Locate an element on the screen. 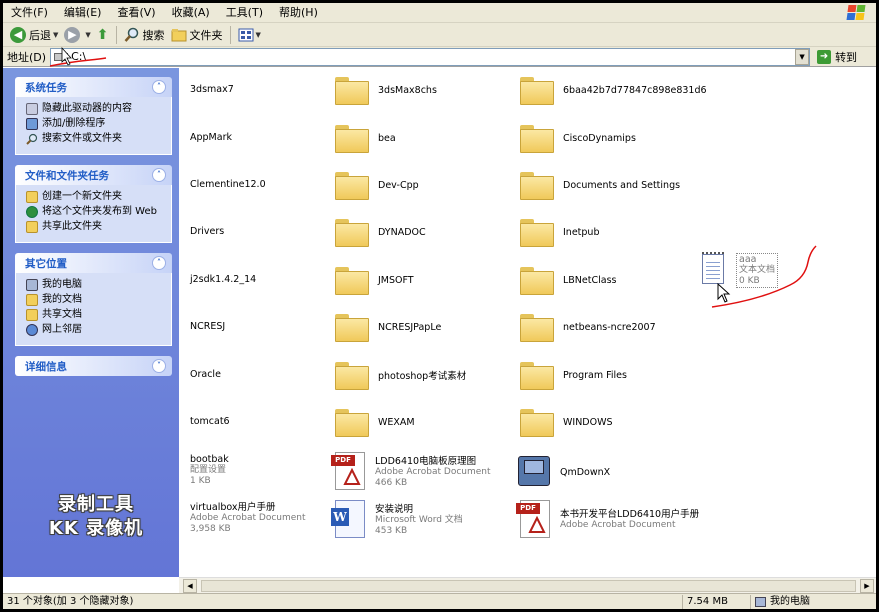 This screenshot has height=612, width=879. folder-item: 3dsmax7 is located at coordinates (212, 89).